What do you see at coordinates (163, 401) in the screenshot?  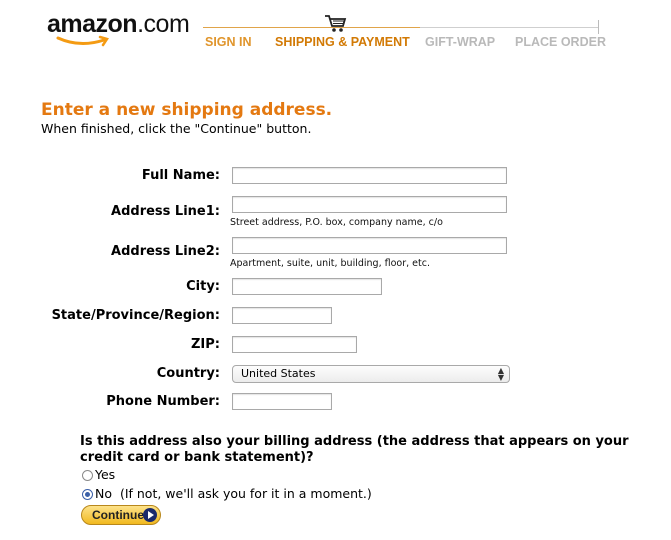 I see `phone-label: Phone Number:` at bounding box center [163, 401].